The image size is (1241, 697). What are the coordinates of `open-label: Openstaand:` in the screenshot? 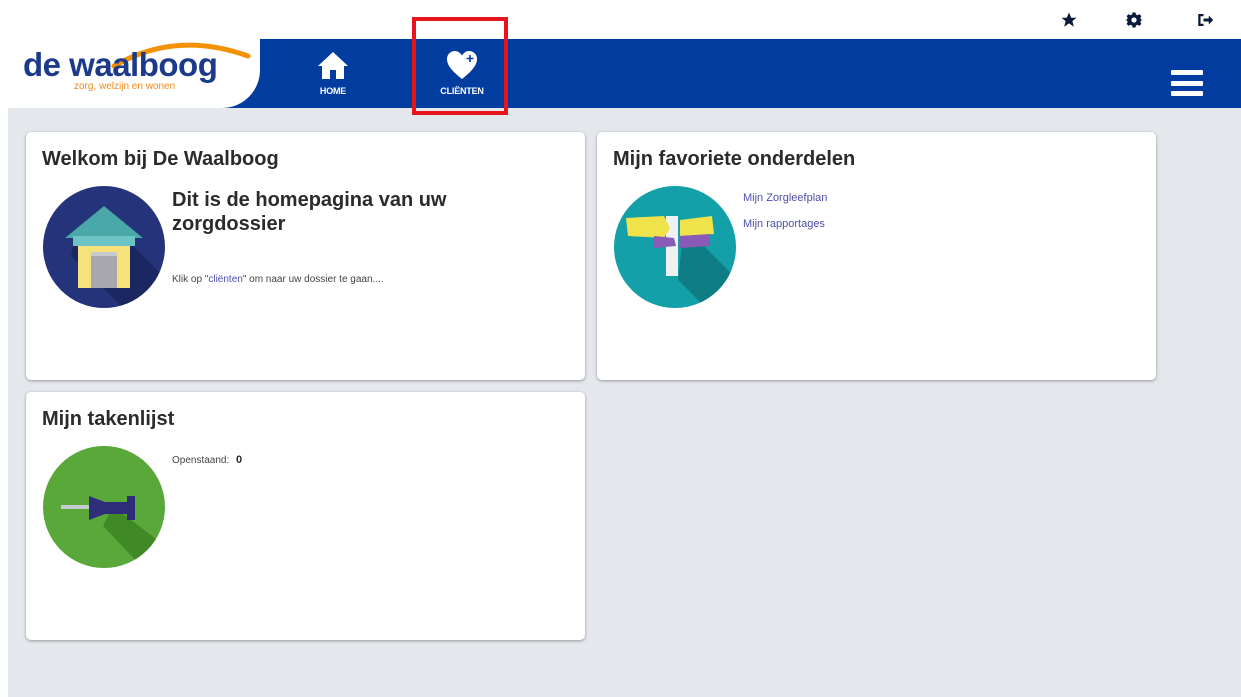 It's located at (201, 460).